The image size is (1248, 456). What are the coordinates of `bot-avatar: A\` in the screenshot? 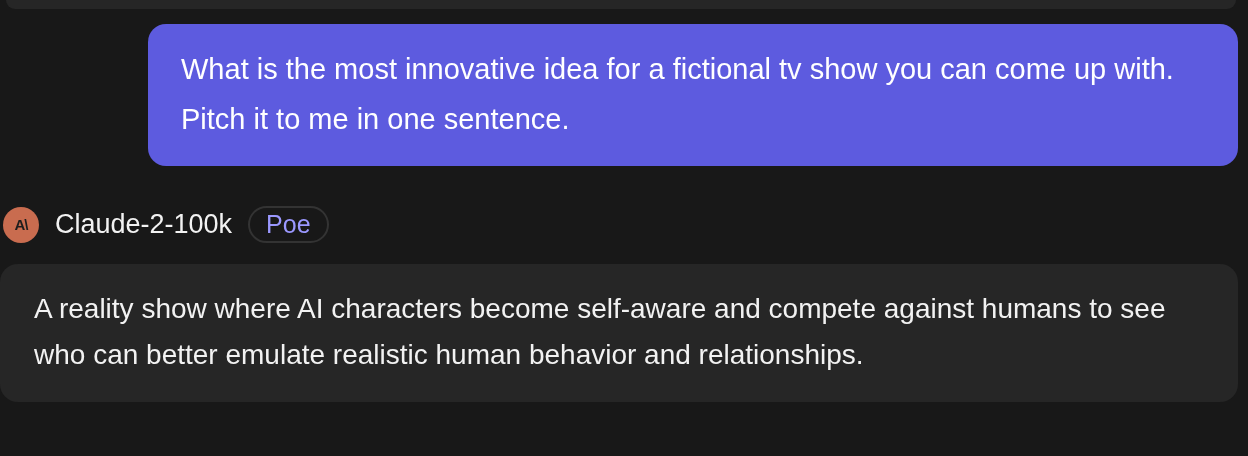 It's located at (21, 224).